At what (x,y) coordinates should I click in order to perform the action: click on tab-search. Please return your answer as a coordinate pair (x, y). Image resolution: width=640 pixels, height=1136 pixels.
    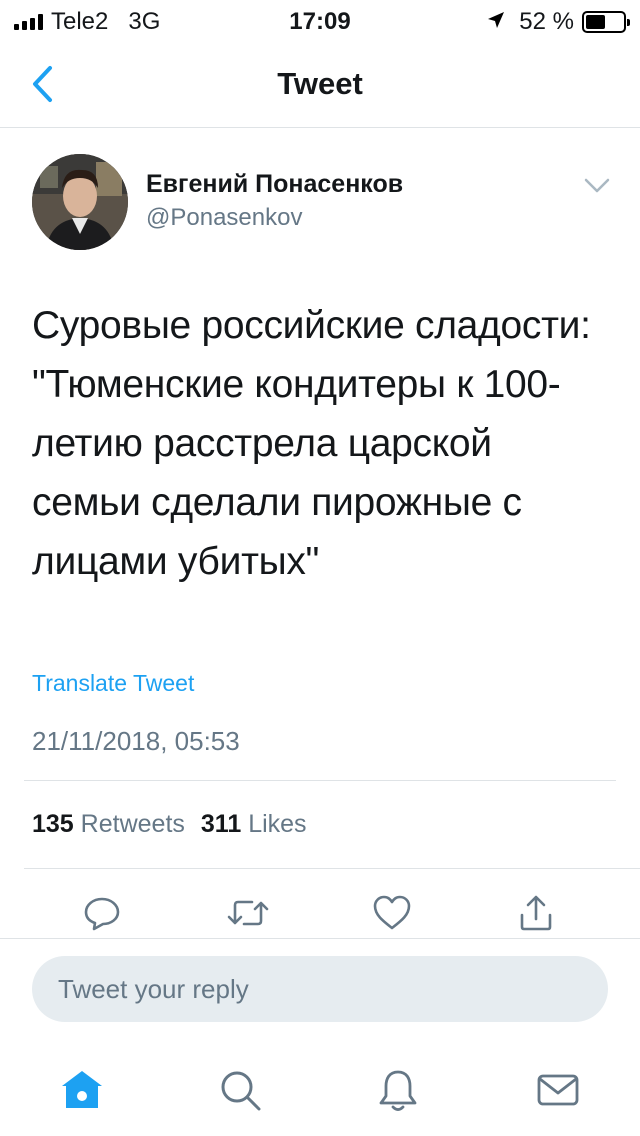
    Looking at the image, I should click on (240, 1090).